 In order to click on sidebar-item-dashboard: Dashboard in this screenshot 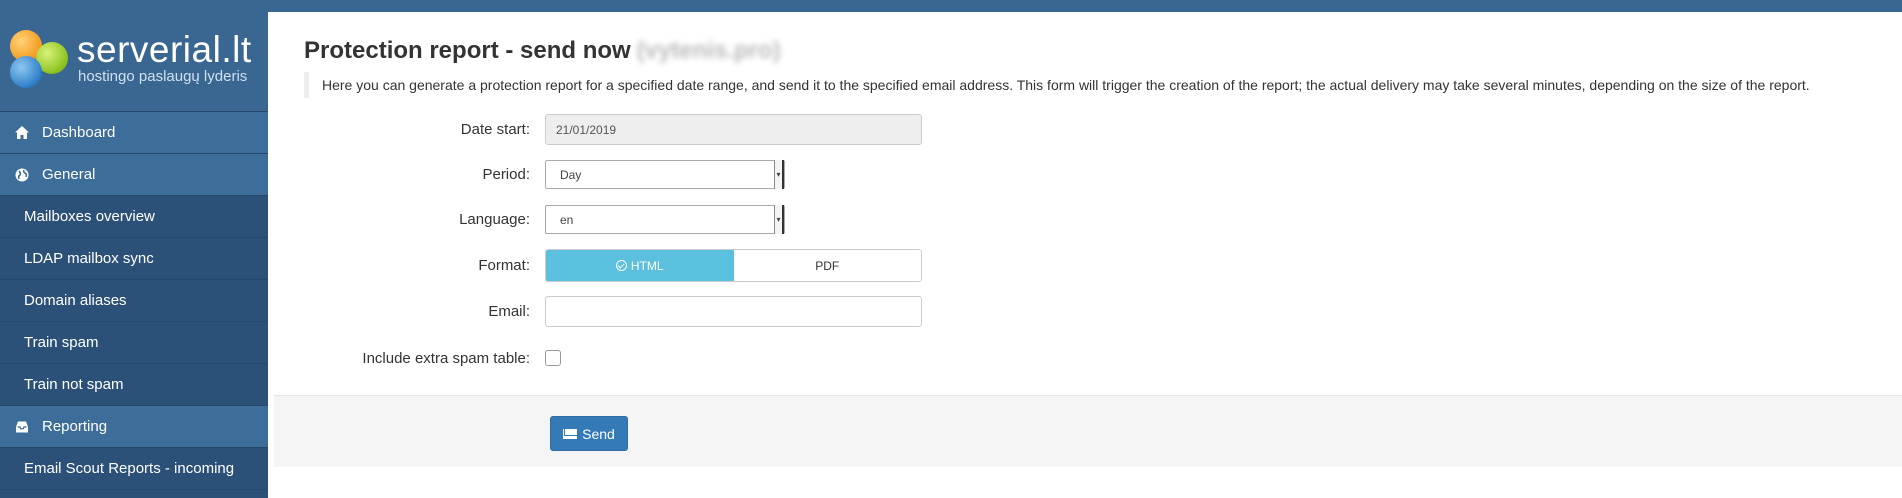, I will do `click(134, 133)`.